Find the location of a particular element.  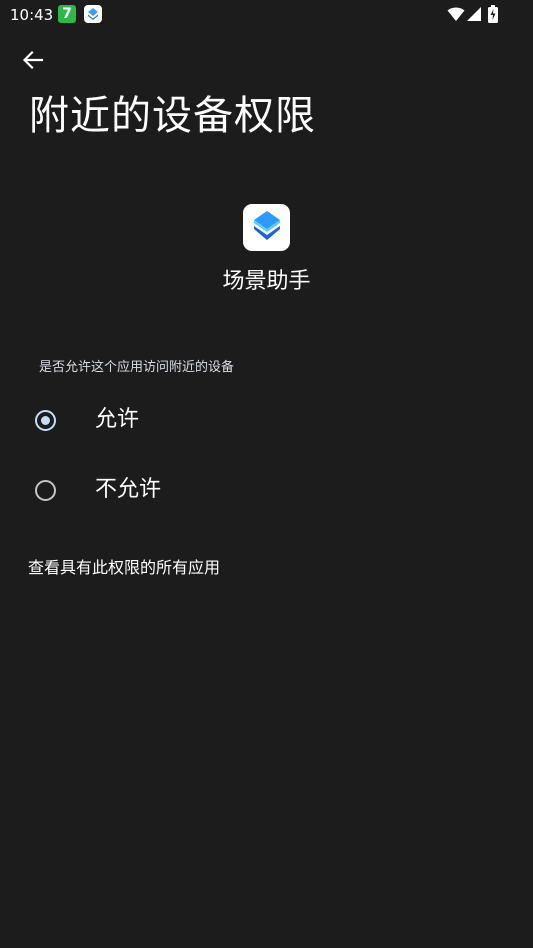

status-bar: 10:43 7 is located at coordinates (266, 15).